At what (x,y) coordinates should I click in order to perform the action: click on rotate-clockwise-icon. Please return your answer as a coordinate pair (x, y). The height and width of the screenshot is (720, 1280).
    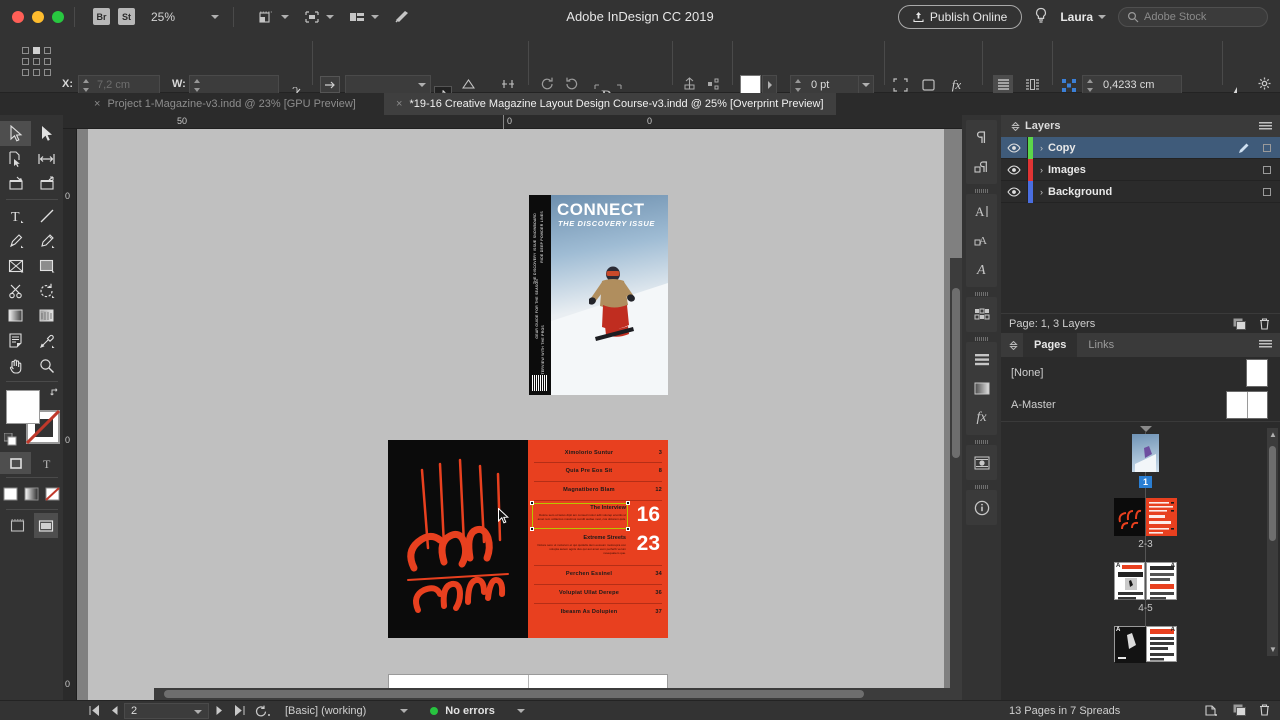
    Looking at the image, I should click on (547, 84).